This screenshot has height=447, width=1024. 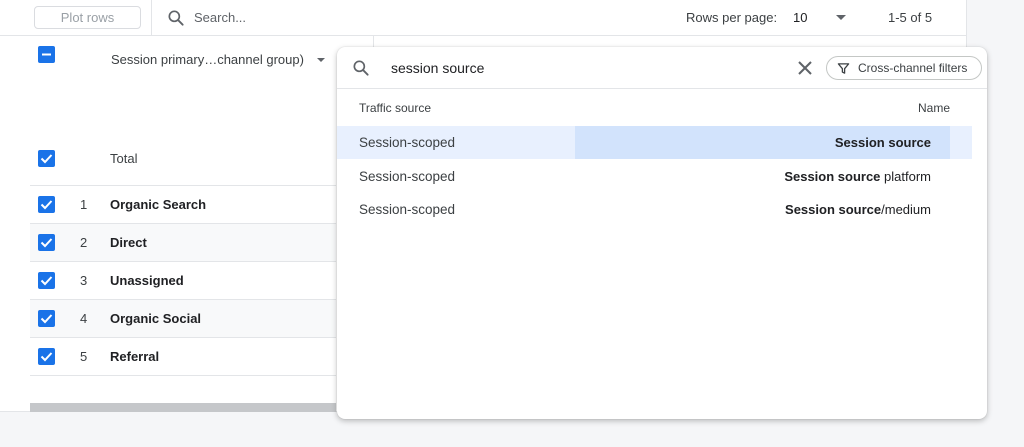 I want to click on cross-channel-filters-button: Cross-channel filters, so click(x=904, y=68).